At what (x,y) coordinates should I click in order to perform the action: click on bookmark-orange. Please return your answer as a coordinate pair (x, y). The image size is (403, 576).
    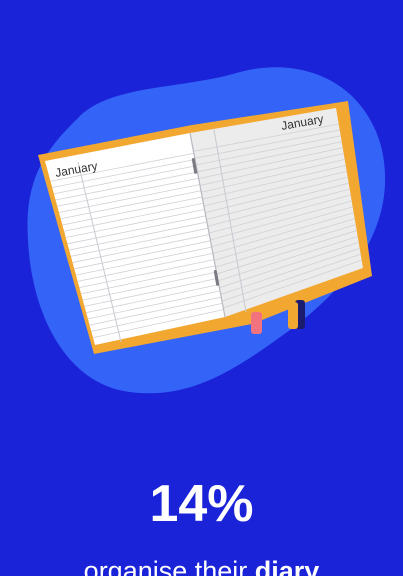
    Looking at the image, I should click on (293, 315).